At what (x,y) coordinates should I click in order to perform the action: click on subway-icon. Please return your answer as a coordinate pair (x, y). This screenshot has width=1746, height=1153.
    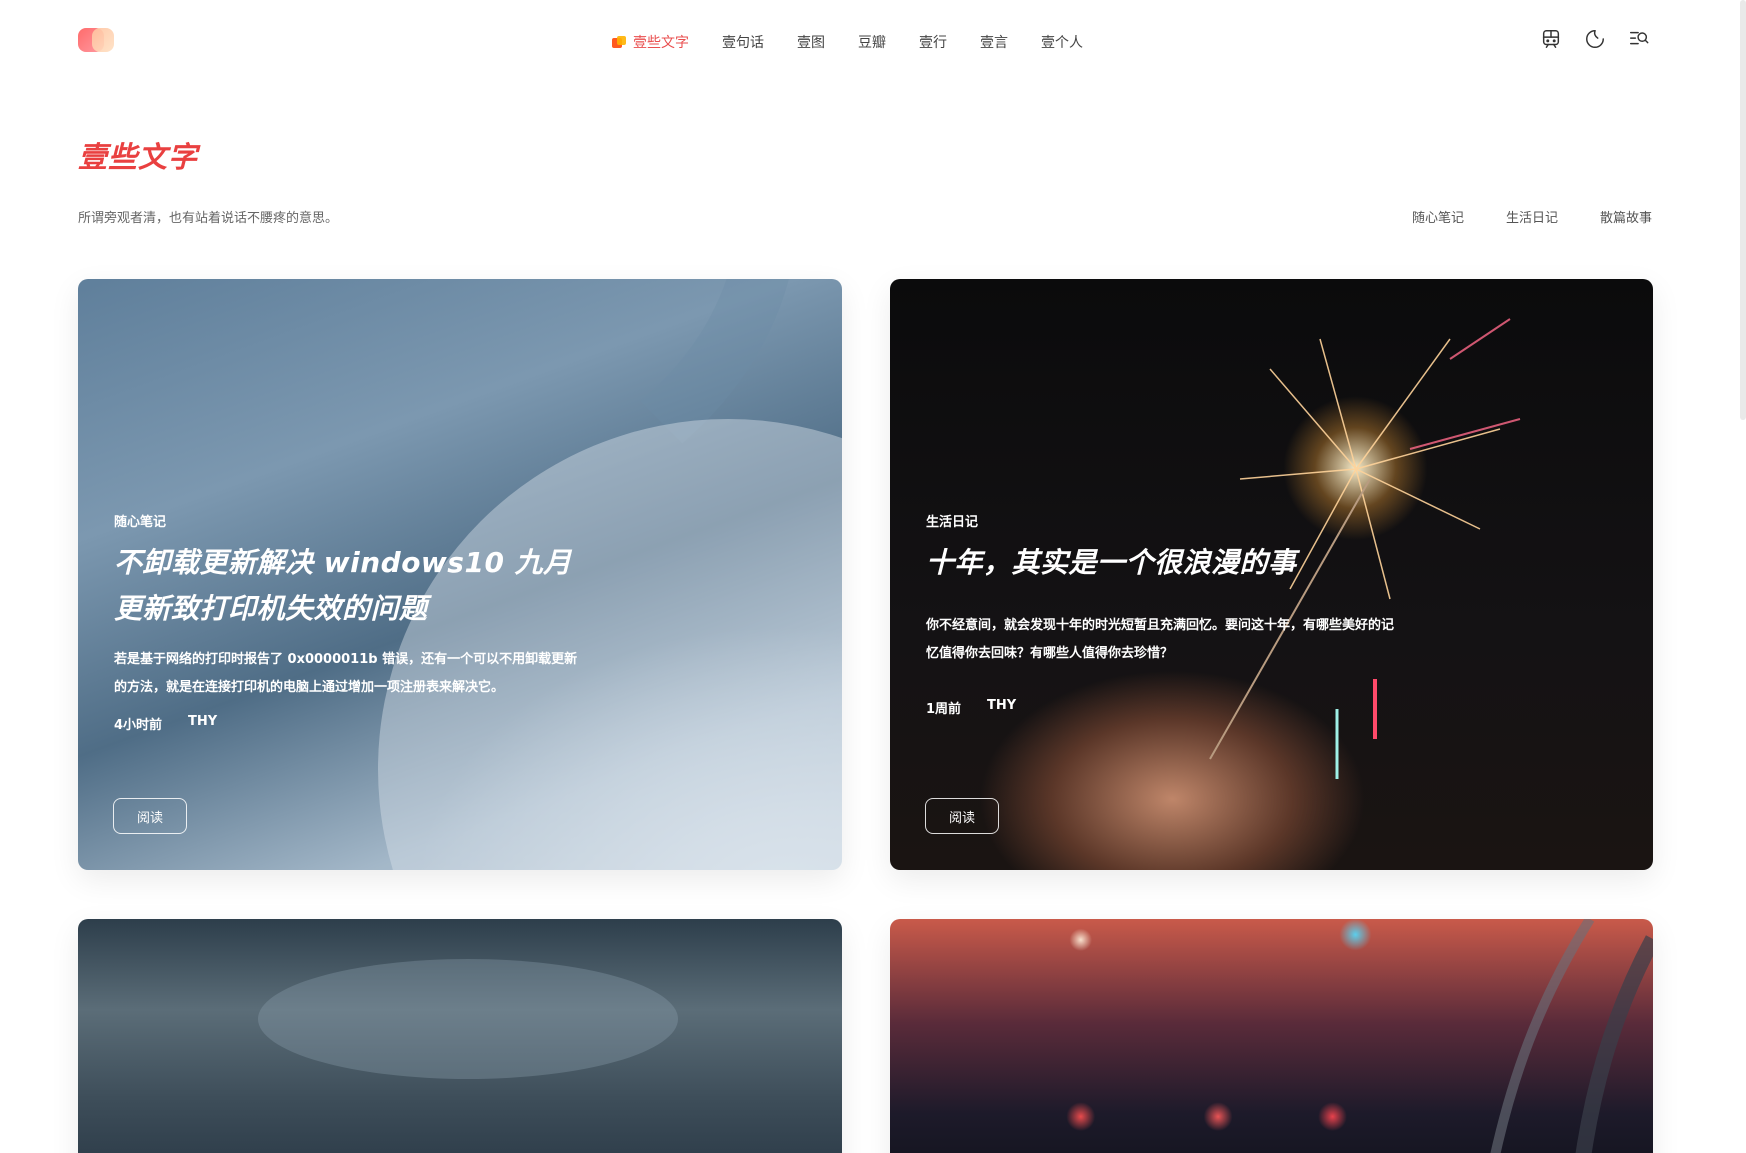
    Looking at the image, I should click on (1551, 39).